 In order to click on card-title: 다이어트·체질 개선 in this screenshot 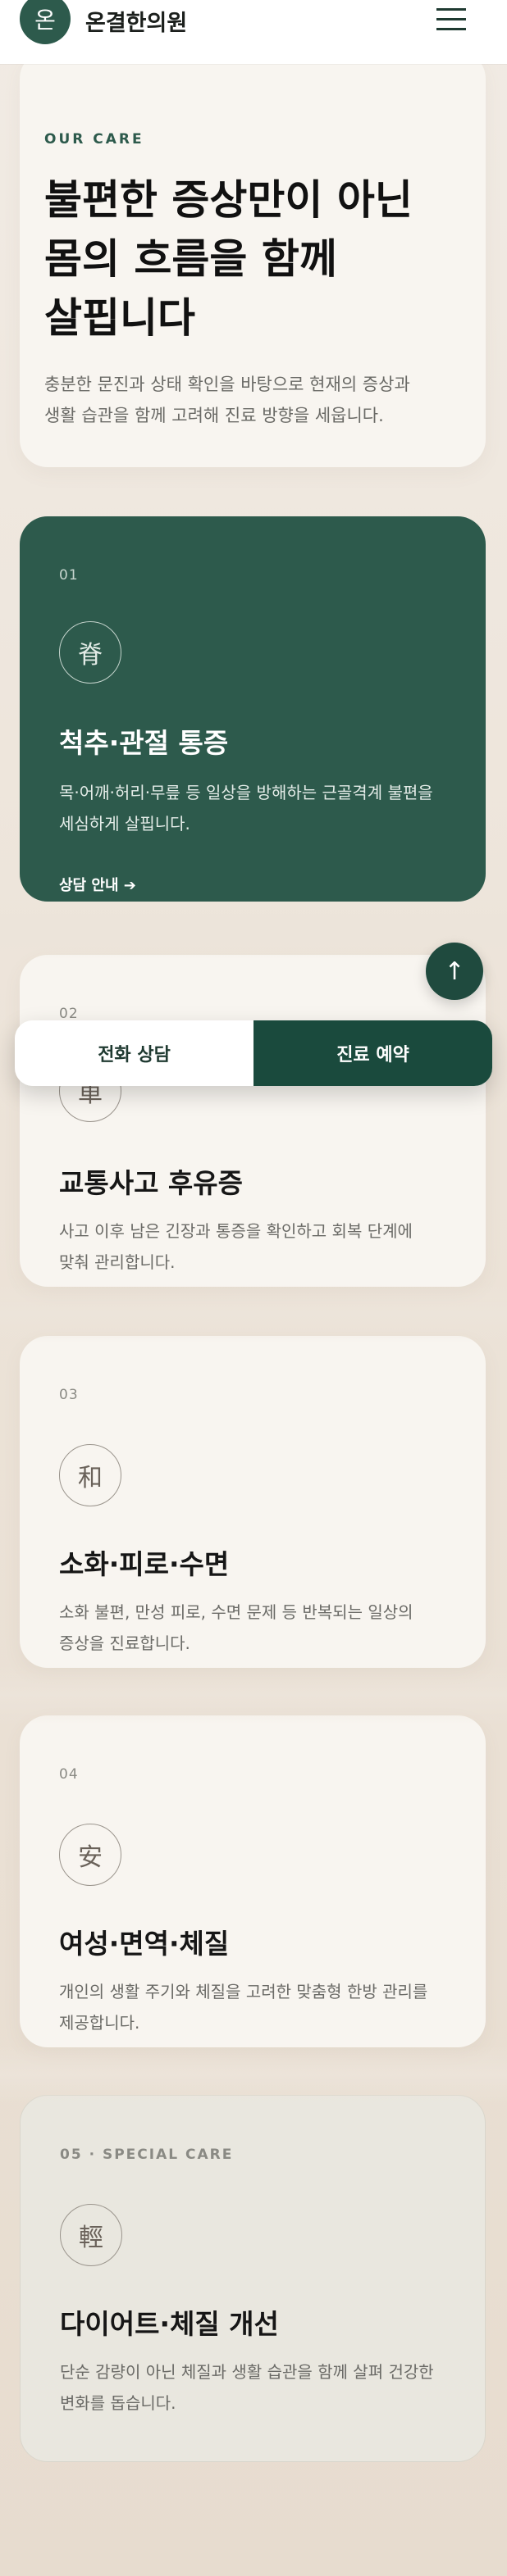, I will do `click(169, 2324)`.